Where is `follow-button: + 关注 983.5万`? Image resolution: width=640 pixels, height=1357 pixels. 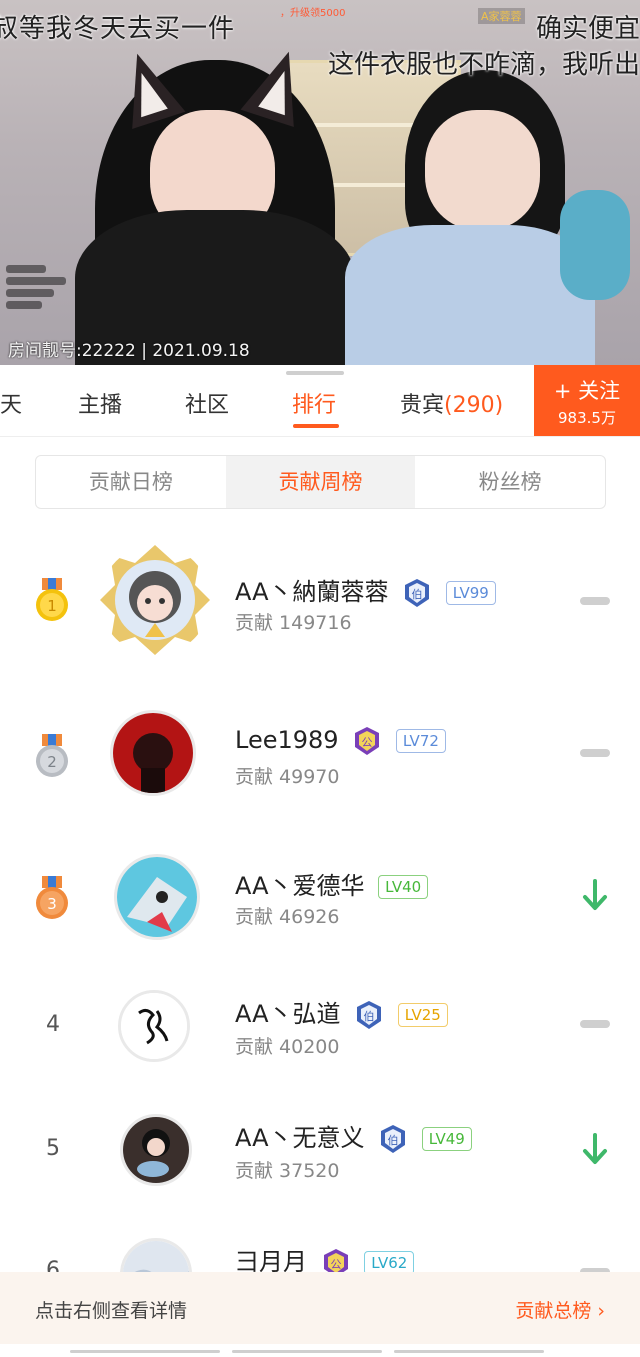
follow-button: + 关注 983.5万 is located at coordinates (587, 400).